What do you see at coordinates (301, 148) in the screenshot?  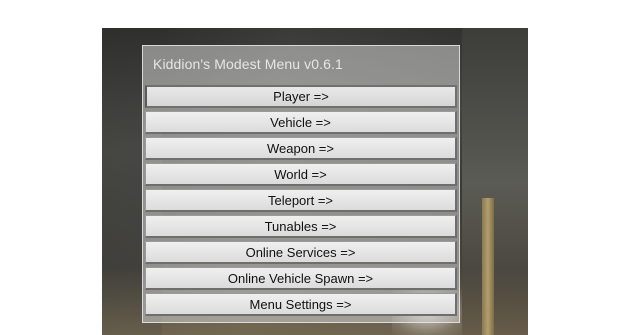 I see `menu-item-weapon: Weapon =>` at bounding box center [301, 148].